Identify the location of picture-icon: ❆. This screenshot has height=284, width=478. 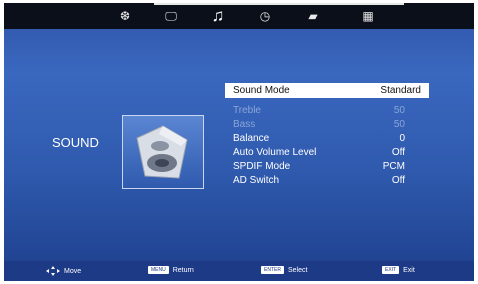
(125, 16).